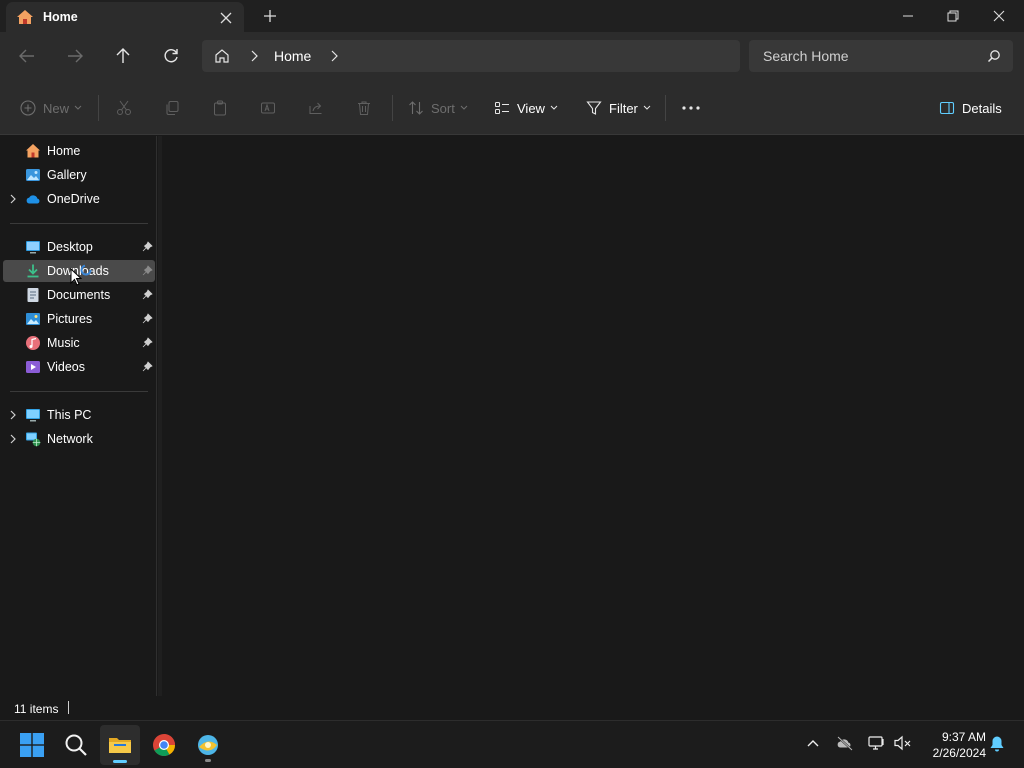  Describe the element at coordinates (73, 199) in the screenshot. I see `sidebar-item-label: OneDrive` at that location.